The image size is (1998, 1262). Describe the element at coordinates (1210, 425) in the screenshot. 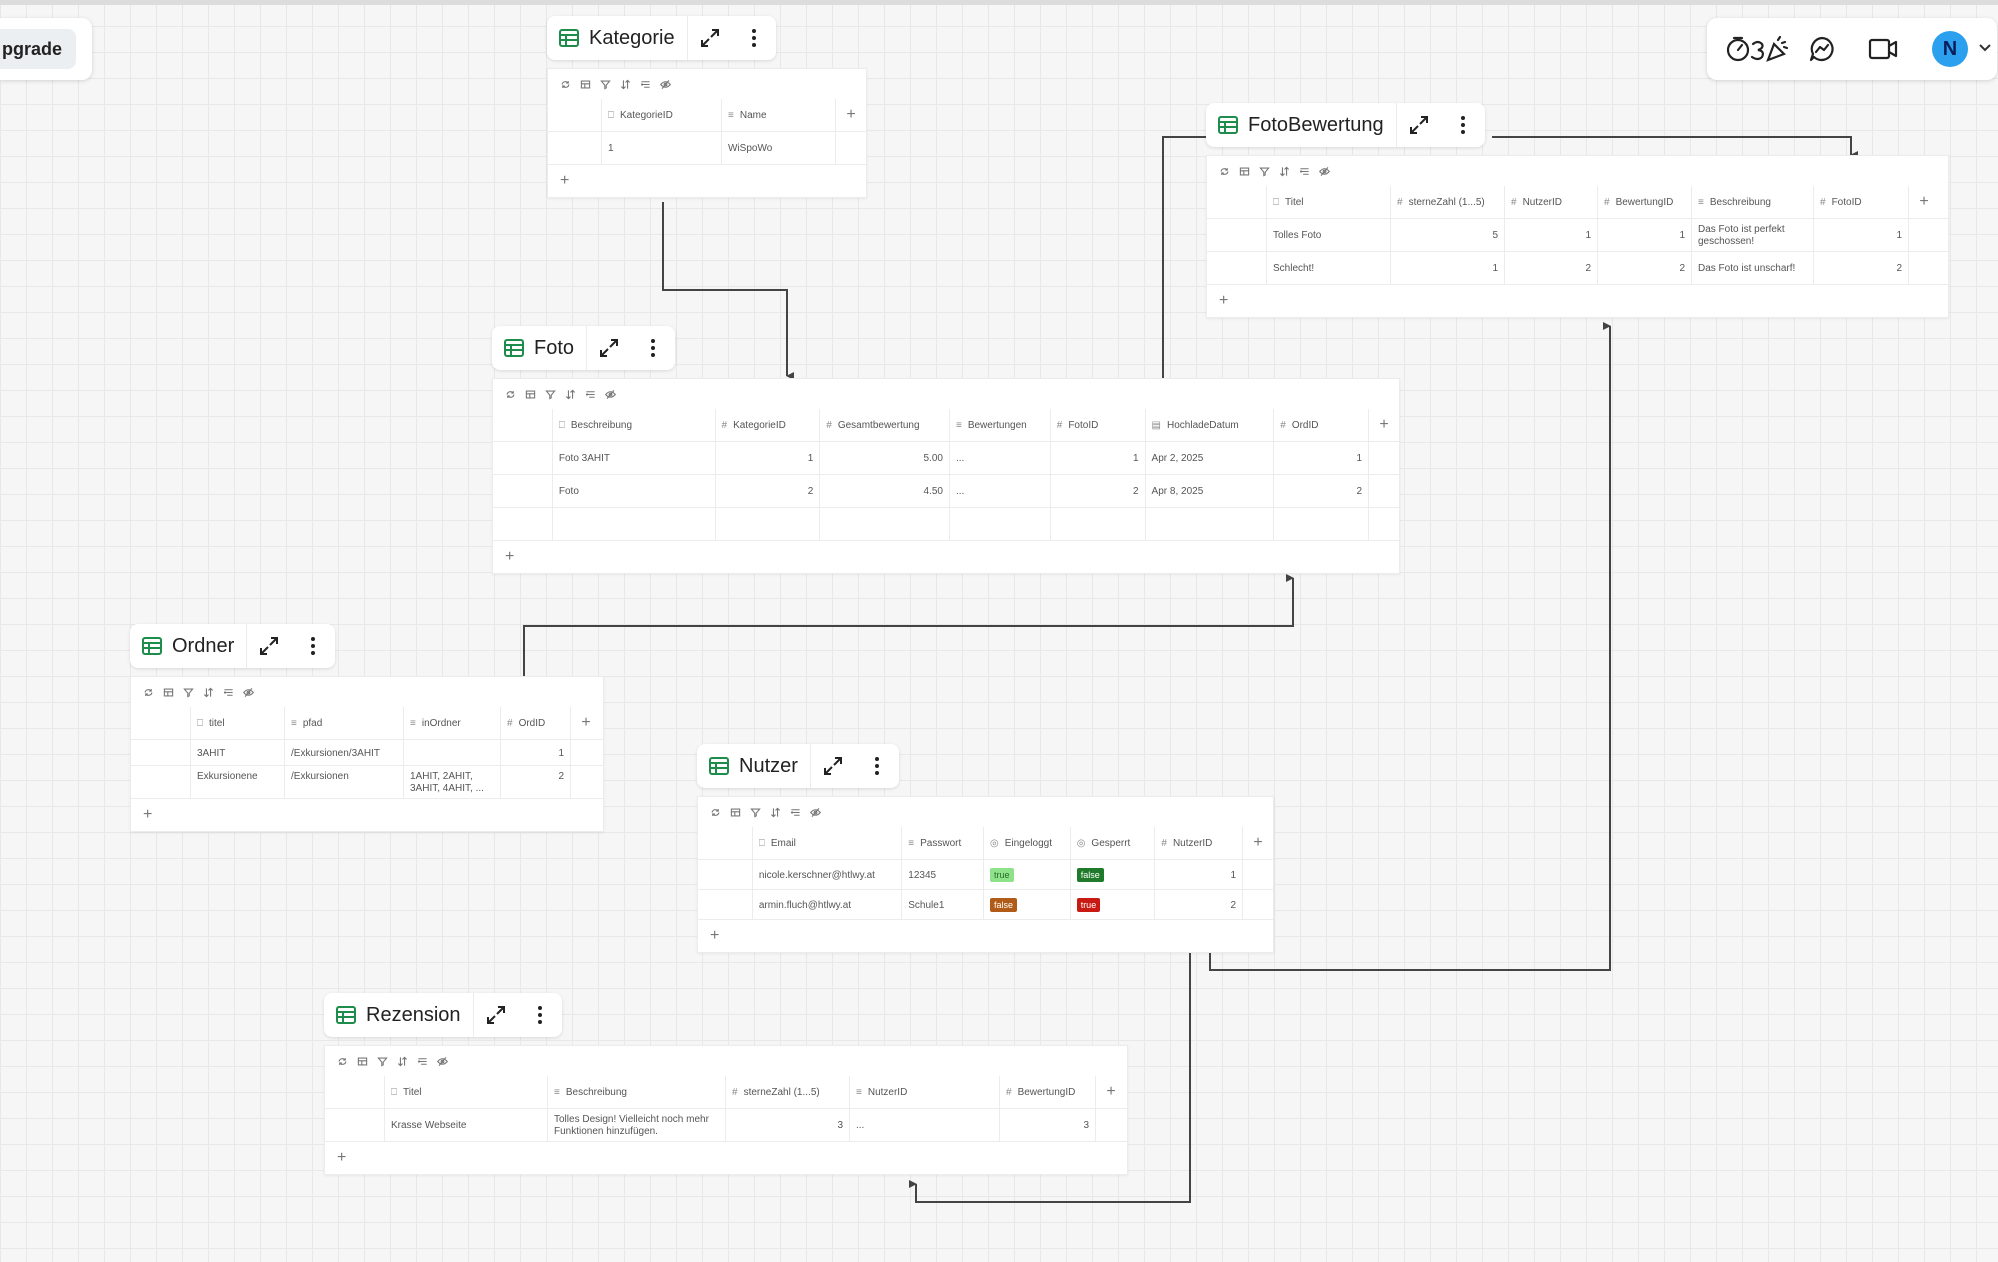

I see `column-header: ▤ HochladeDatum` at that location.